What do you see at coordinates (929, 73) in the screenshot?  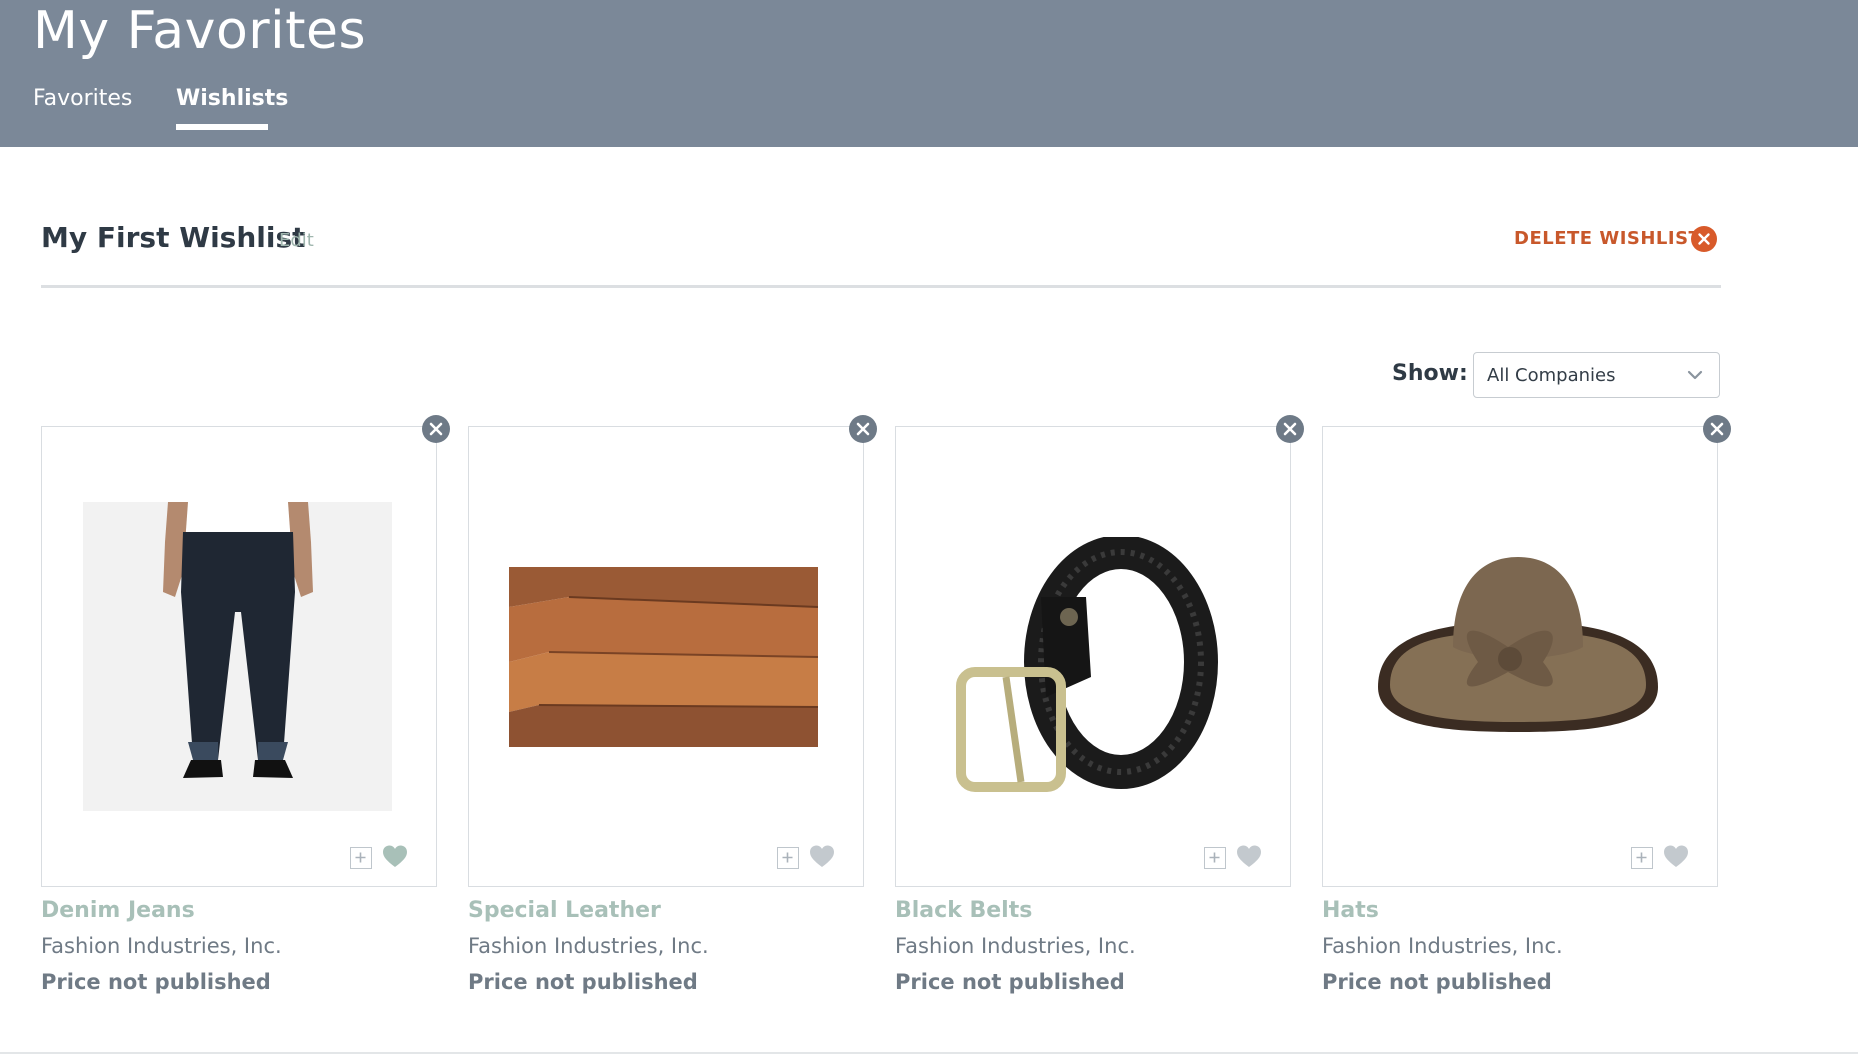 I see `page-header: My Favorites Favorites Wishlists` at bounding box center [929, 73].